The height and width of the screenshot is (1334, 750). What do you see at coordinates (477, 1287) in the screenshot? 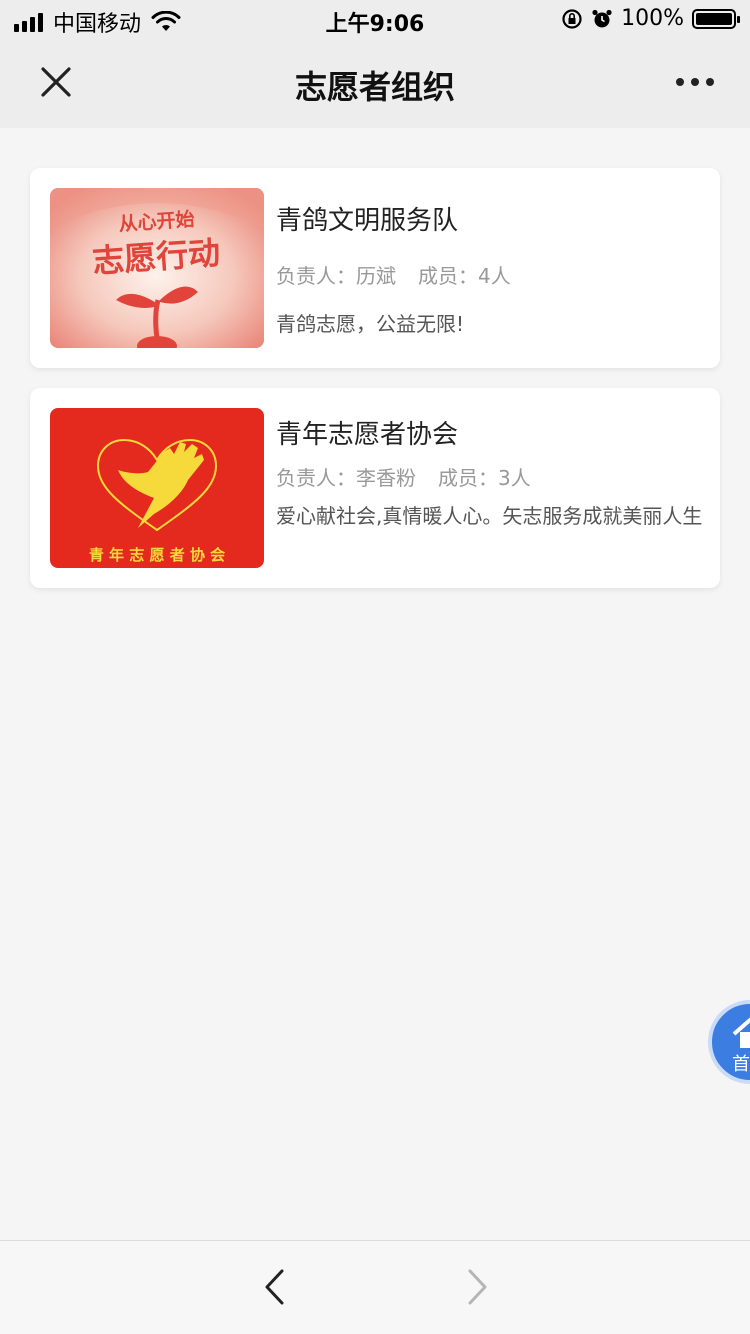
I see `chevron-right-icon` at bounding box center [477, 1287].